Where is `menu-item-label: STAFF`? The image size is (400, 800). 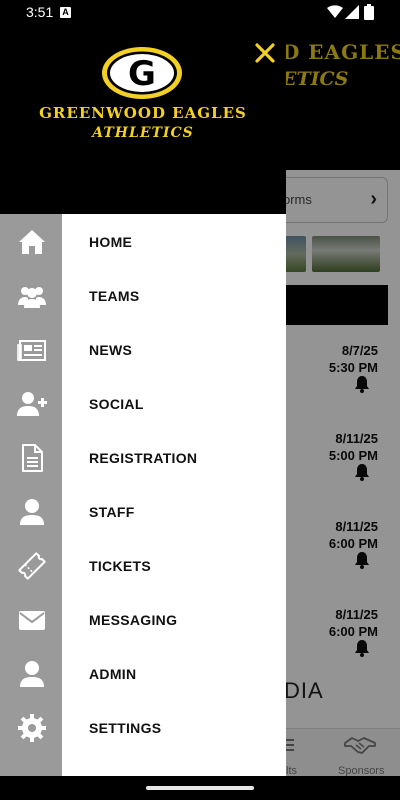 menu-item-label: STAFF is located at coordinates (112, 512).